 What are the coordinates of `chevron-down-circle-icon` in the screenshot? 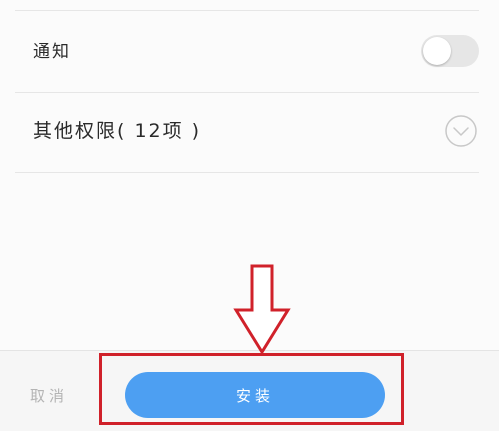 It's located at (461, 131).